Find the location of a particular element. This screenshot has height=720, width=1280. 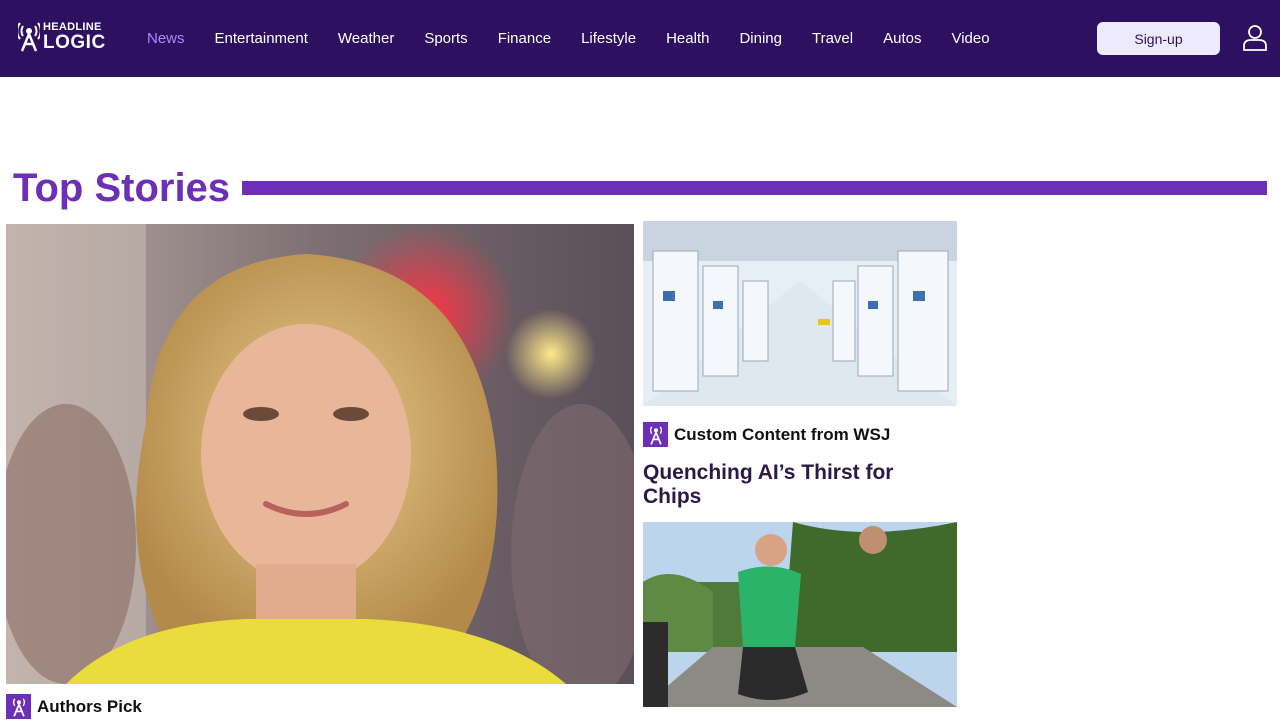

nav-item-finance: Finance is located at coordinates (524, 38).